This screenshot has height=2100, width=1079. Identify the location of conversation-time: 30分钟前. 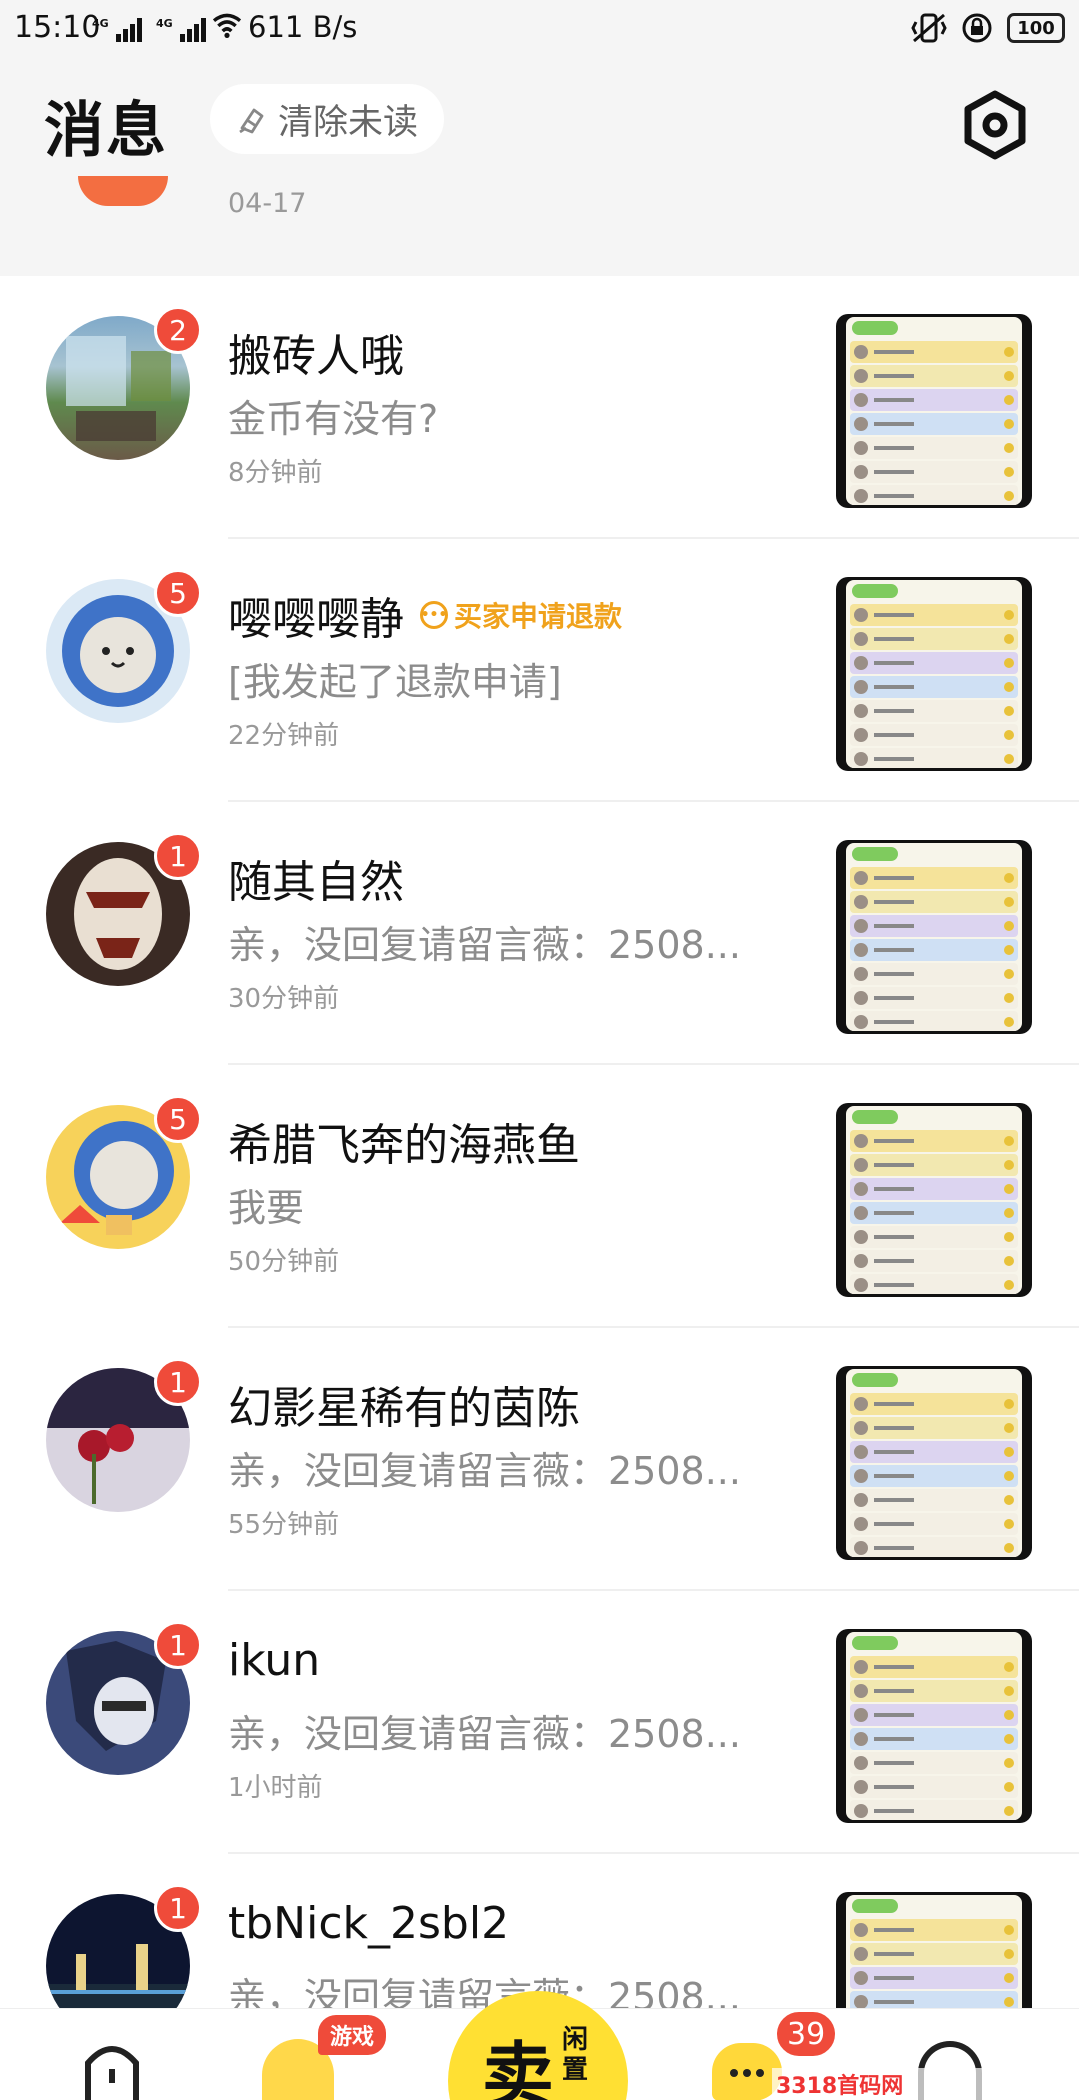
(284, 999).